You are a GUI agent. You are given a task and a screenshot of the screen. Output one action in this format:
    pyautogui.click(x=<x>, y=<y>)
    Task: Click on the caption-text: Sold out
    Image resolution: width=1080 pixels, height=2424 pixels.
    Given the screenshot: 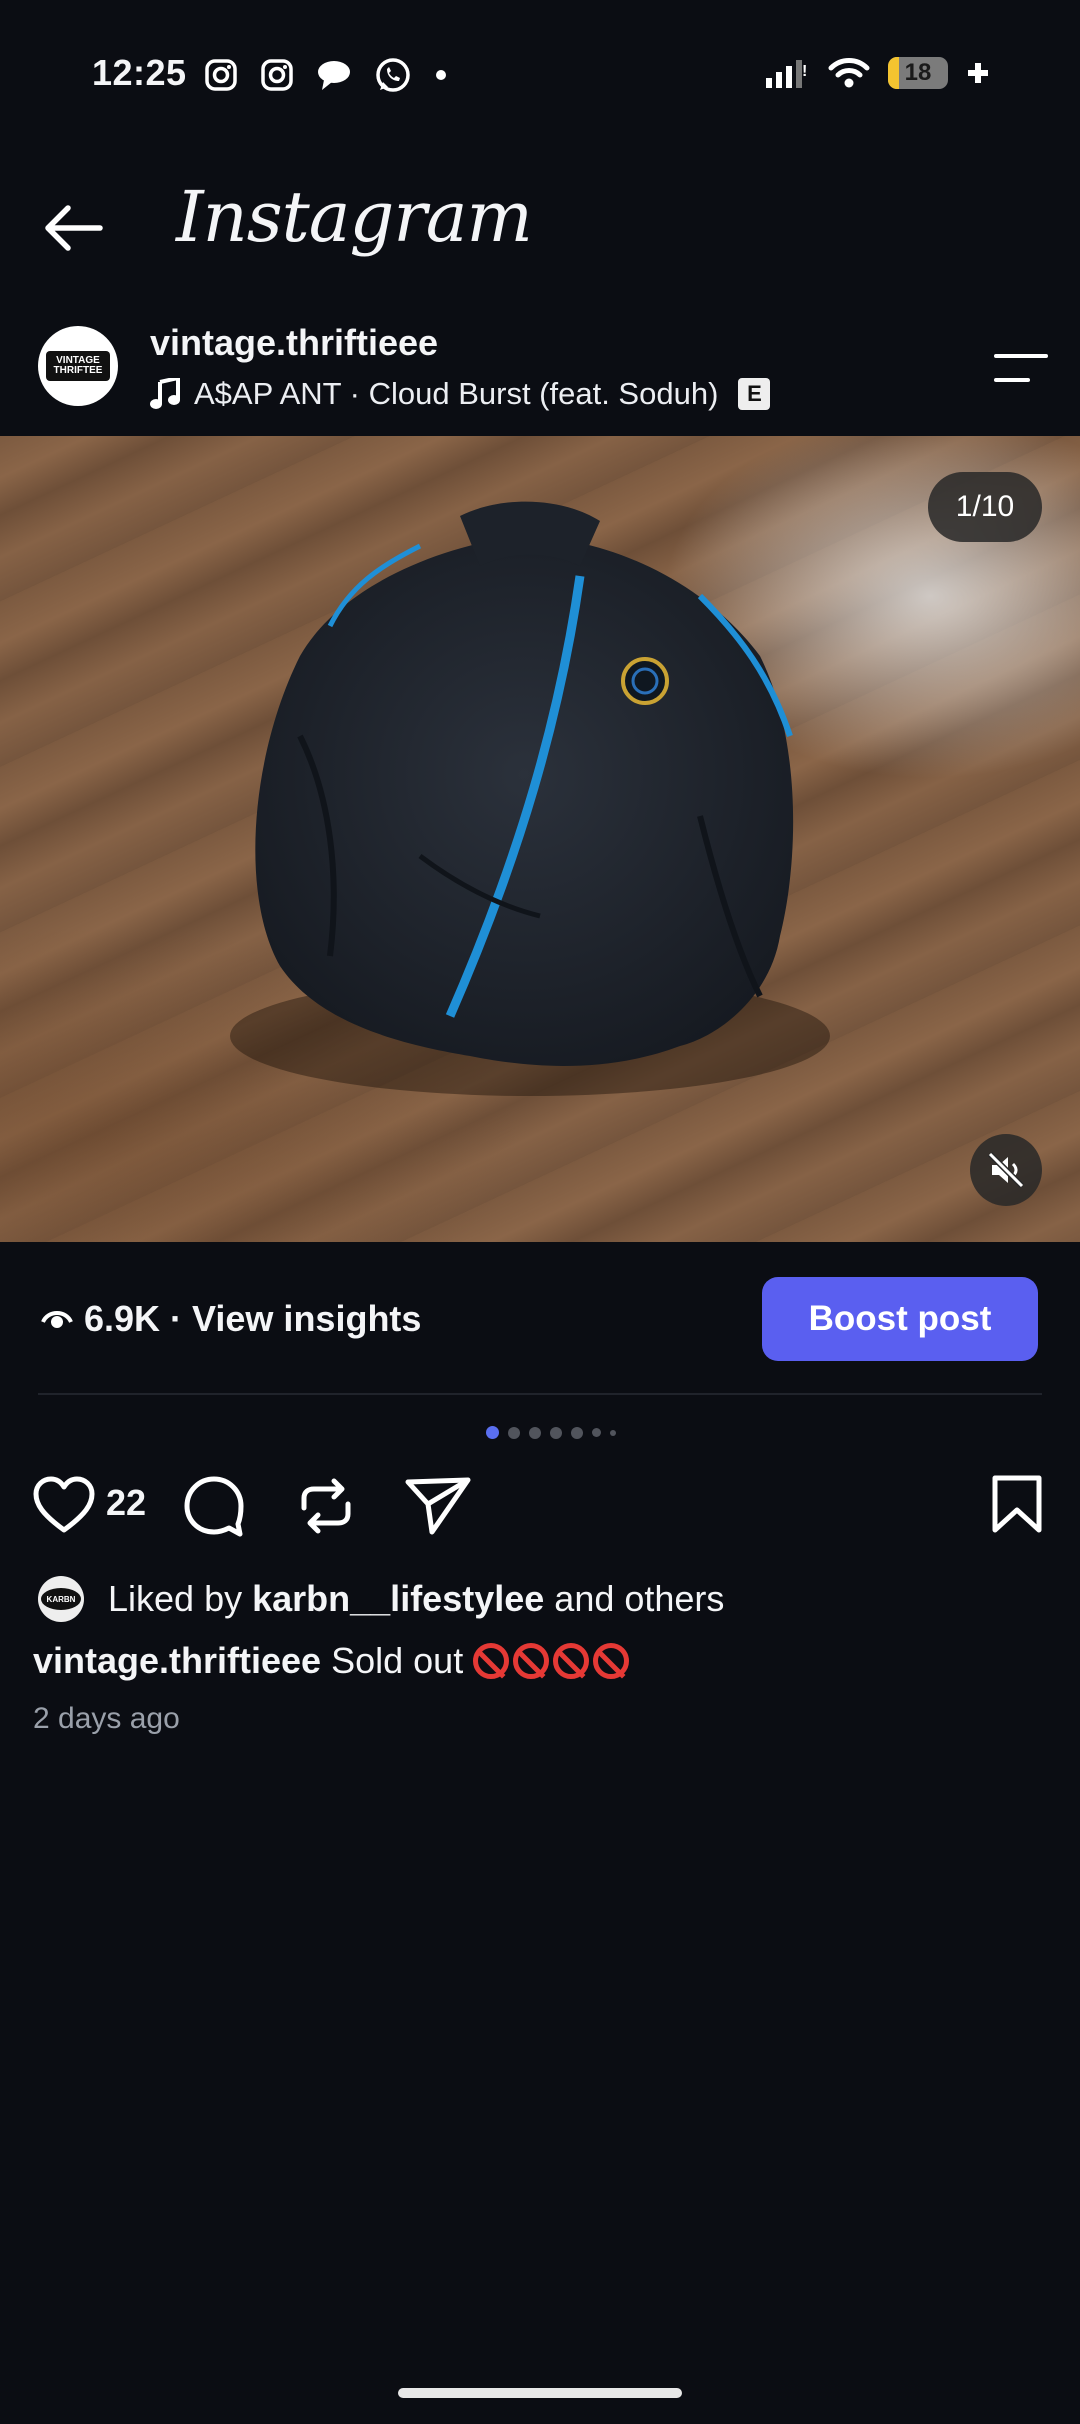 What is the action you would take?
    pyautogui.click(x=397, y=1660)
    